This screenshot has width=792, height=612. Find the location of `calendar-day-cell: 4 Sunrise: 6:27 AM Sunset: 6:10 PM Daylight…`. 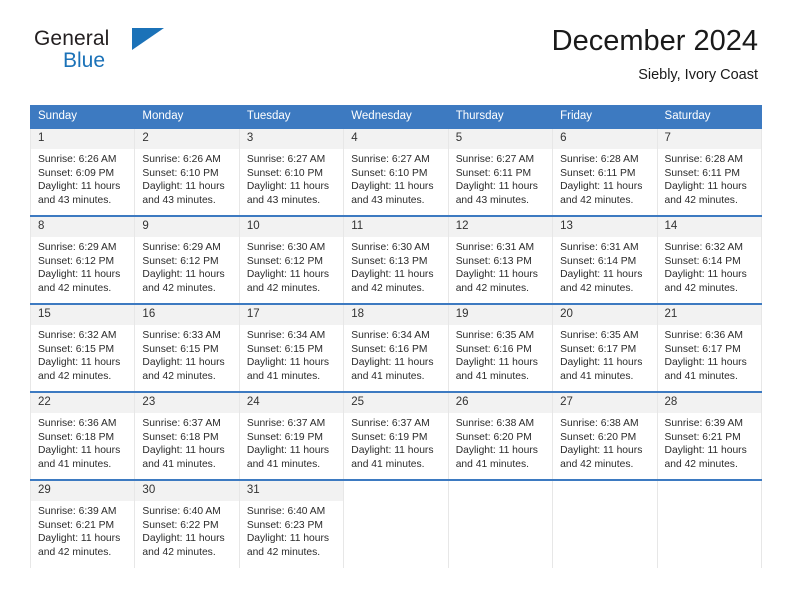

calendar-day-cell: 4 Sunrise: 6:27 AM Sunset: 6:10 PM Daylight… is located at coordinates (396, 171).